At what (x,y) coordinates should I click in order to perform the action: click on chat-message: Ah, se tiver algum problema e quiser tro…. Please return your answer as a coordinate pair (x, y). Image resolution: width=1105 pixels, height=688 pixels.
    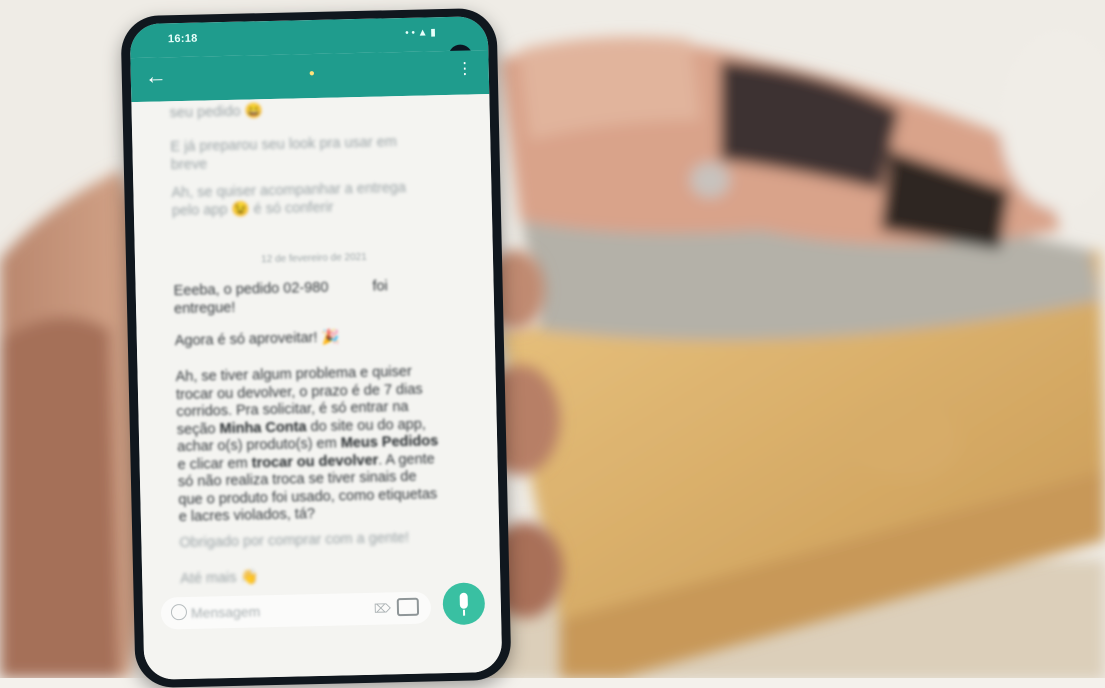
    Looking at the image, I should click on (308, 444).